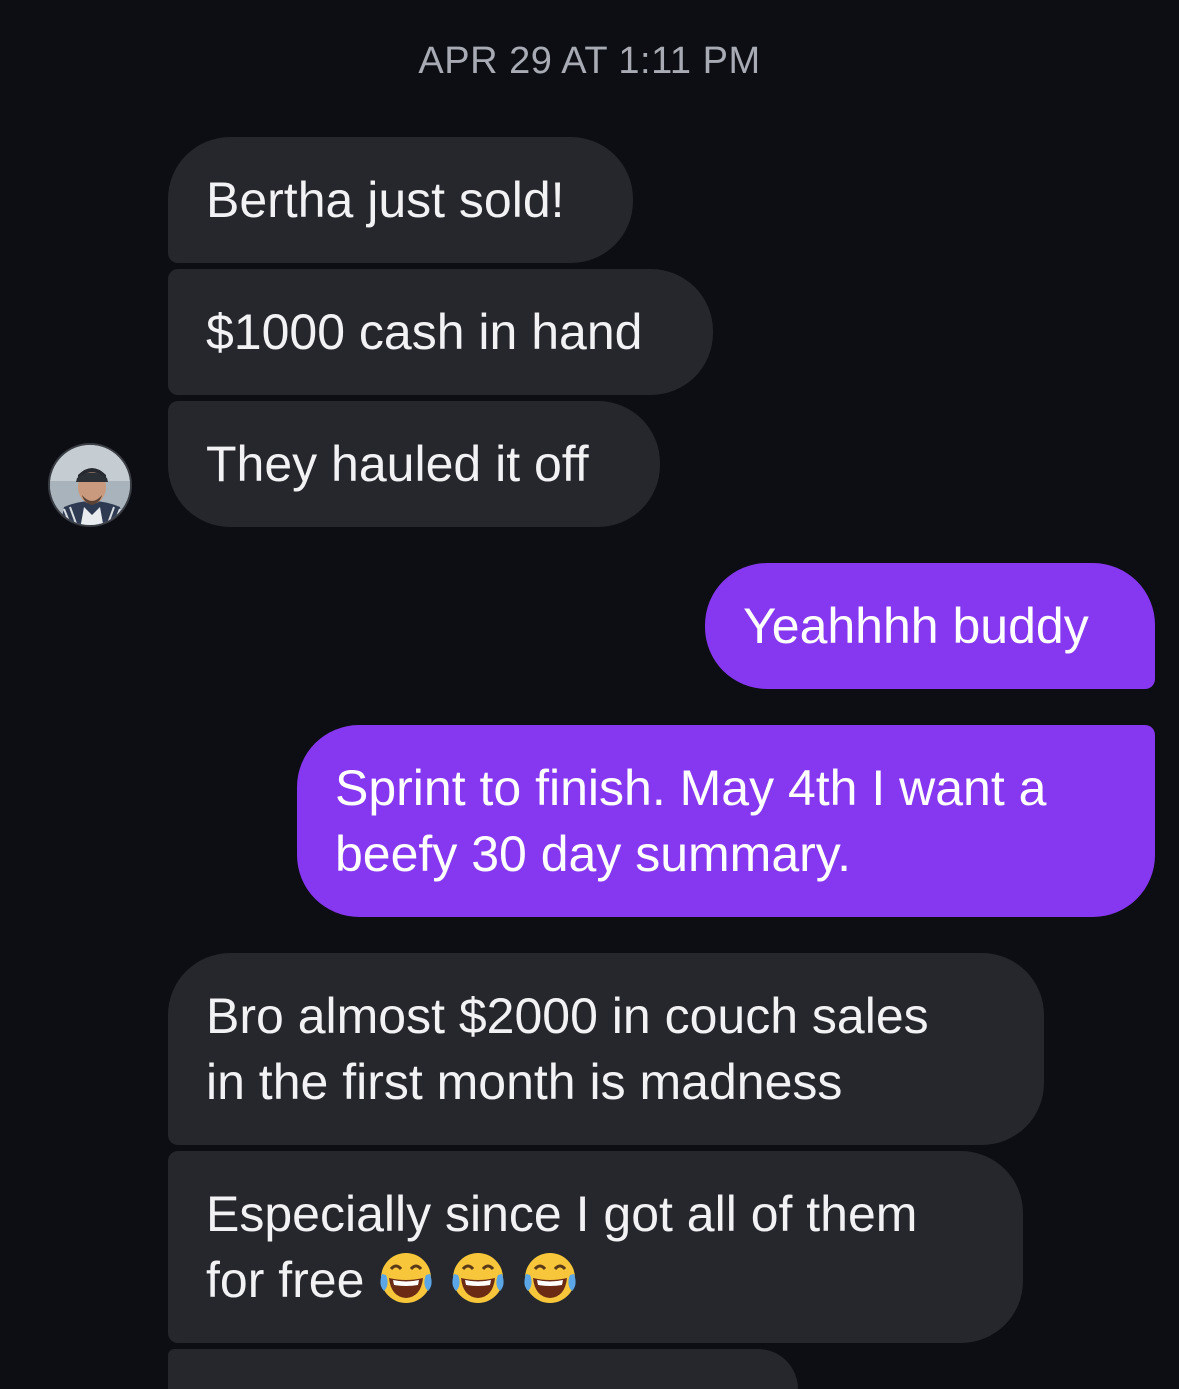 This screenshot has height=1389, width=1179. I want to click on incoming-message-bubble: $1000 cash in hand, so click(440, 332).